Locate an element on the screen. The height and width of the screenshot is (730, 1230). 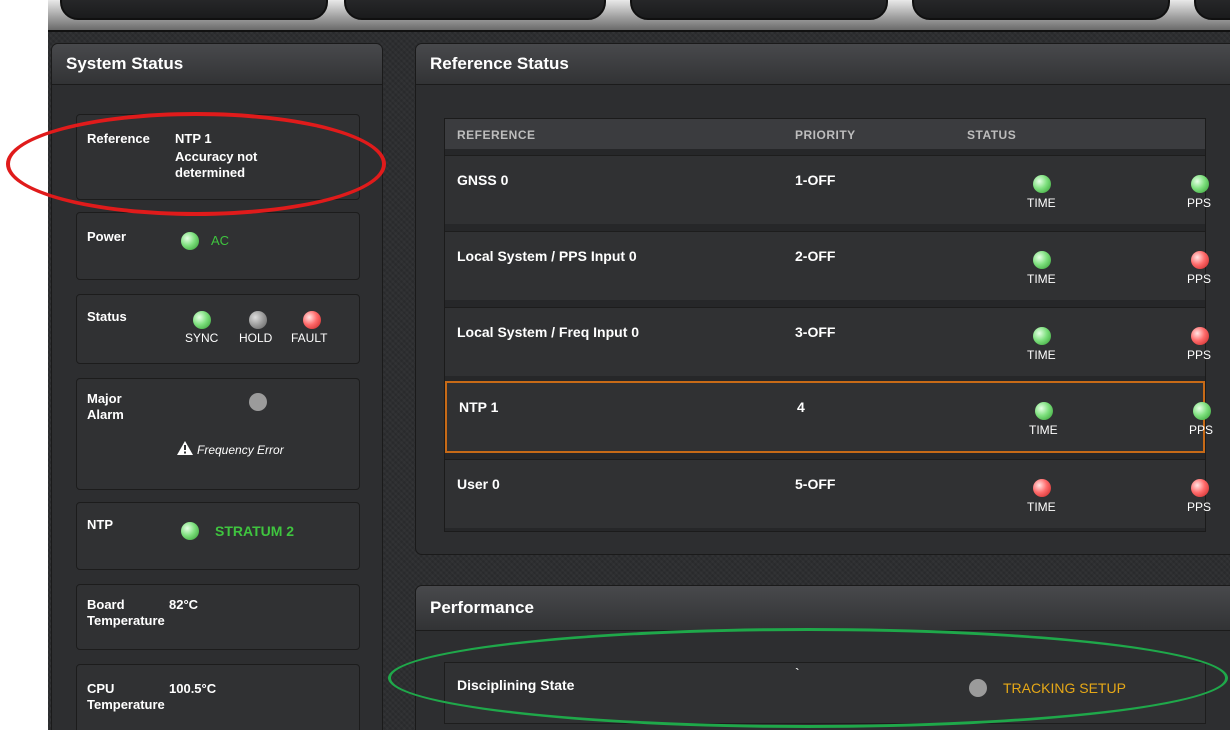
power-card: Power AC is located at coordinates (218, 246).